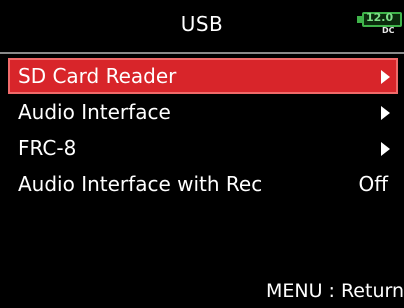 The image size is (404, 308). What do you see at coordinates (334, 291) in the screenshot?
I see `footer-hint: MENU : Return` at bounding box center [334, 291].